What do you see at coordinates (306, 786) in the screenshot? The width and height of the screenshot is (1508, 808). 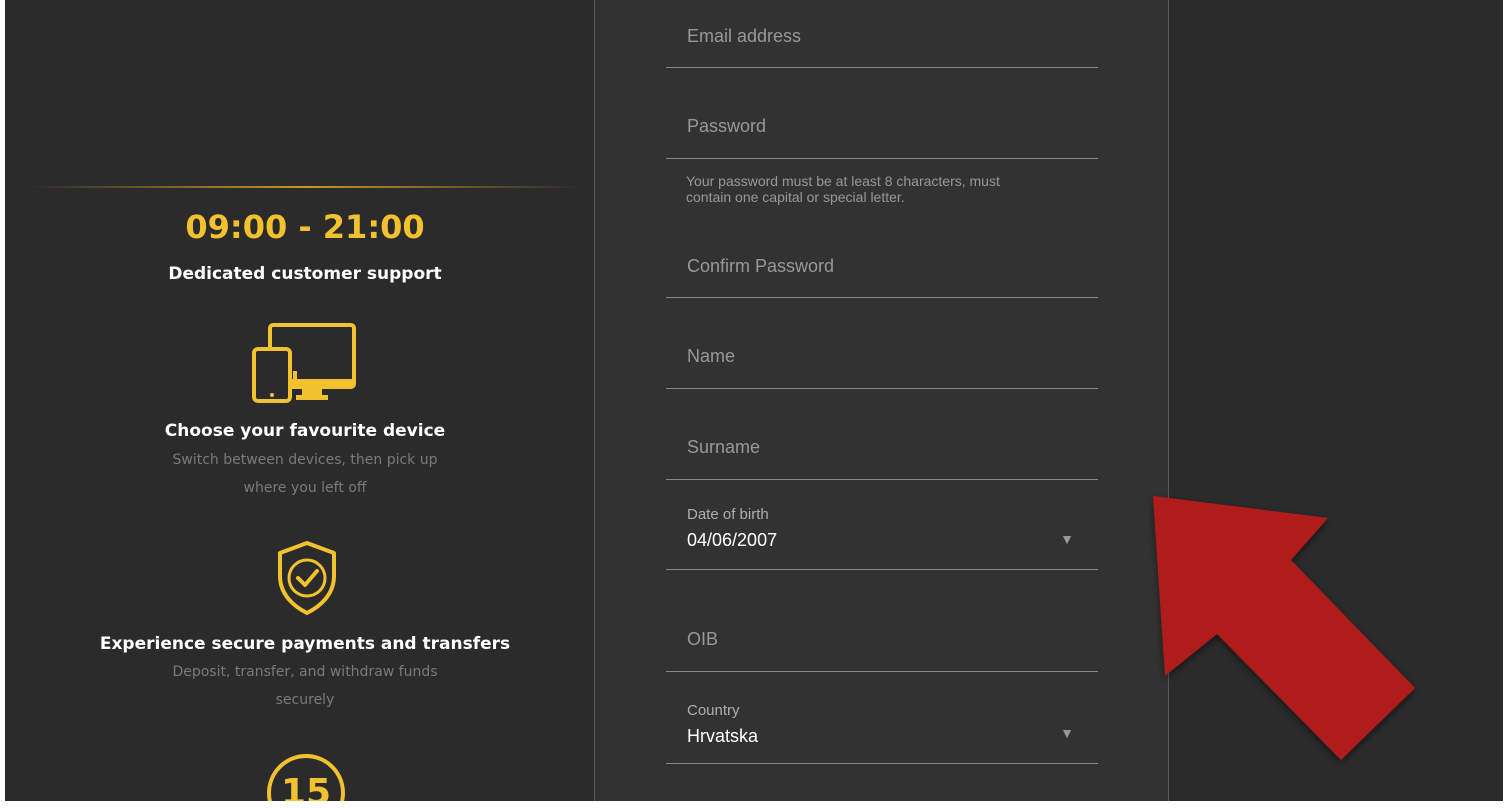 I see `badge-number: 15` at bounding box center [306, 786].